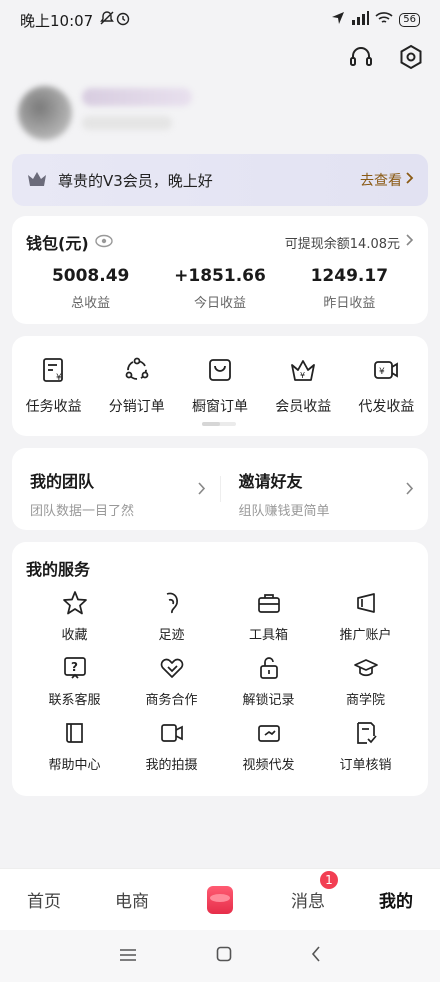 Image resolution: width=440 pixels, height=982 pixels. What do you see at coordinates (128, 956) in the screenshot?
I see `menu-icon` at bounding box center [128, 956].